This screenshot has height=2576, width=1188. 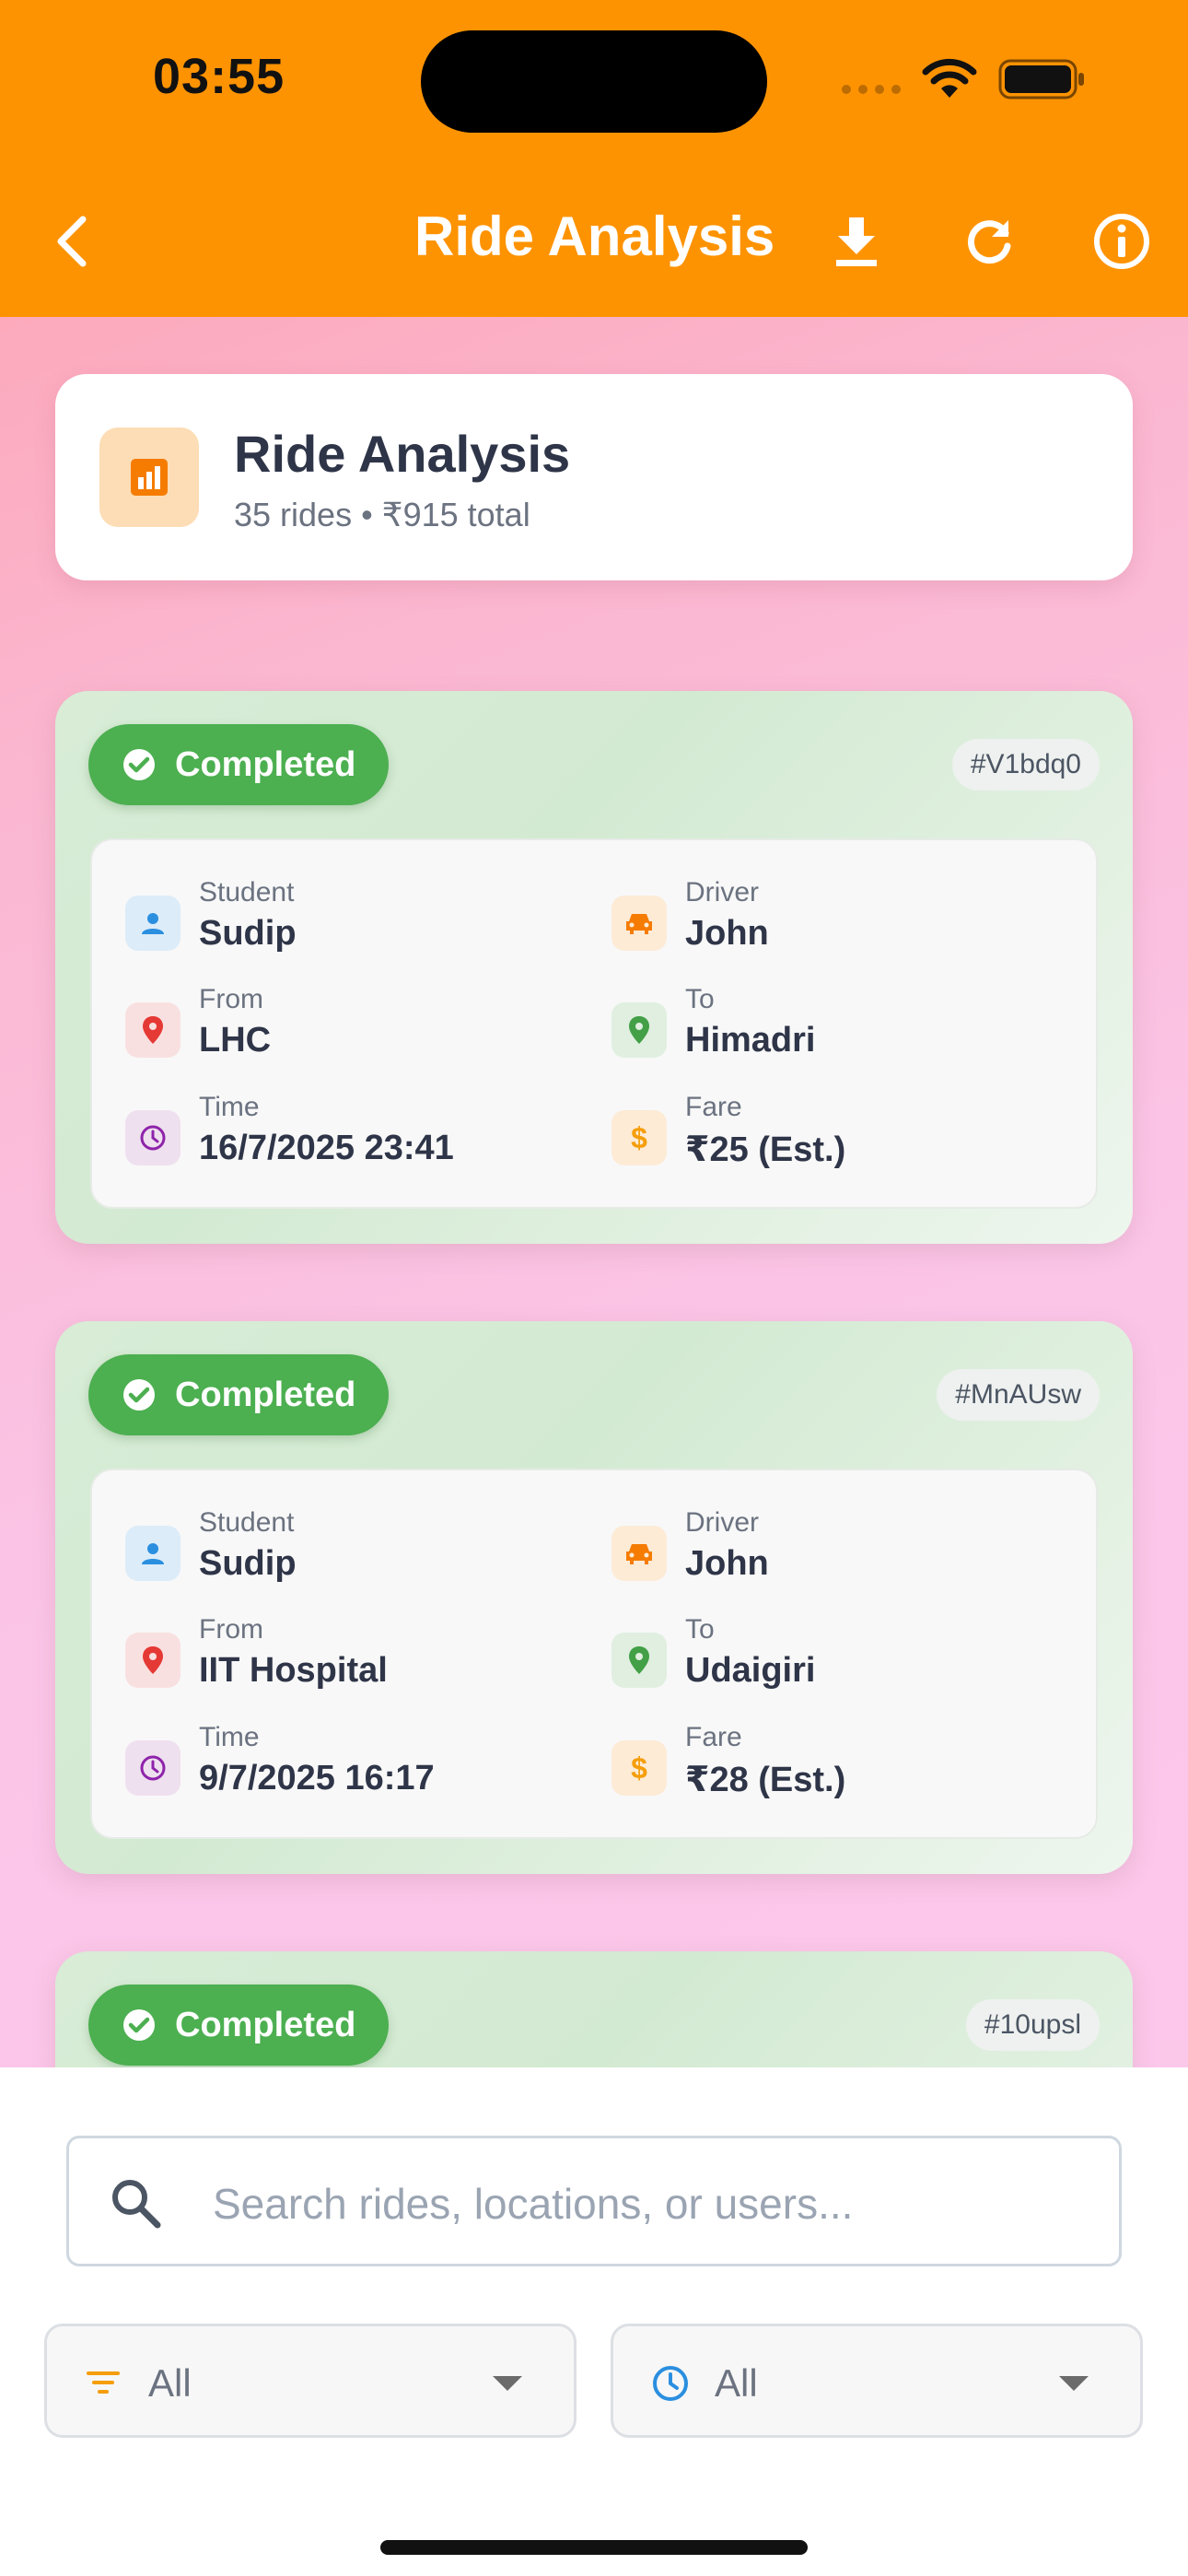 What do you see at coordinates (765, 1780) in the screenshot?
I see `ride-fare: ₹28 (Est.)` at bounding box center [765, 1780].